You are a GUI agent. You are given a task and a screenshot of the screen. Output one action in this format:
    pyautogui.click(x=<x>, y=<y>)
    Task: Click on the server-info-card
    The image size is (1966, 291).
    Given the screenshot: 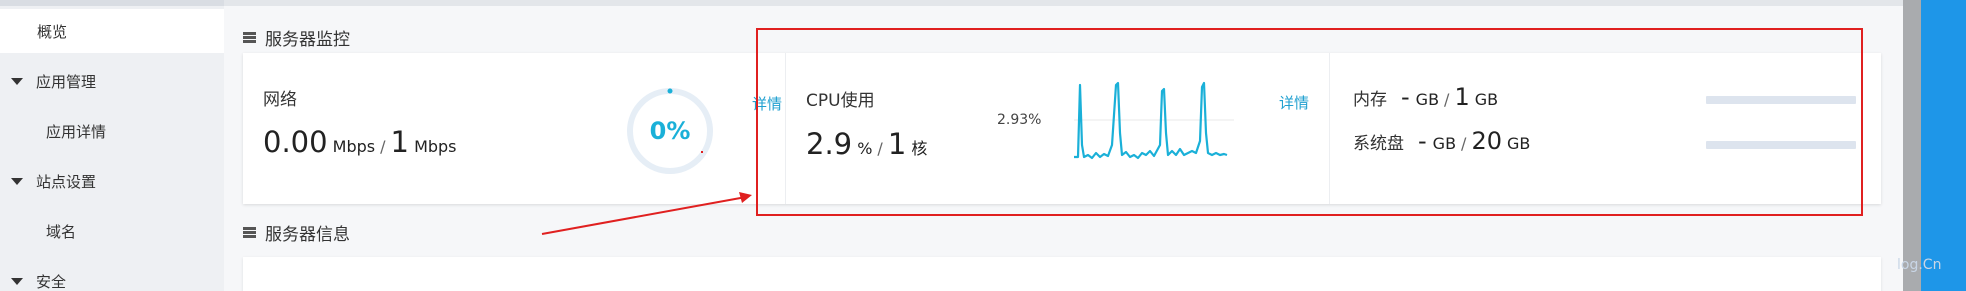 What is the action you would take?
    pyautogui.click(x=1062, y=274)
    